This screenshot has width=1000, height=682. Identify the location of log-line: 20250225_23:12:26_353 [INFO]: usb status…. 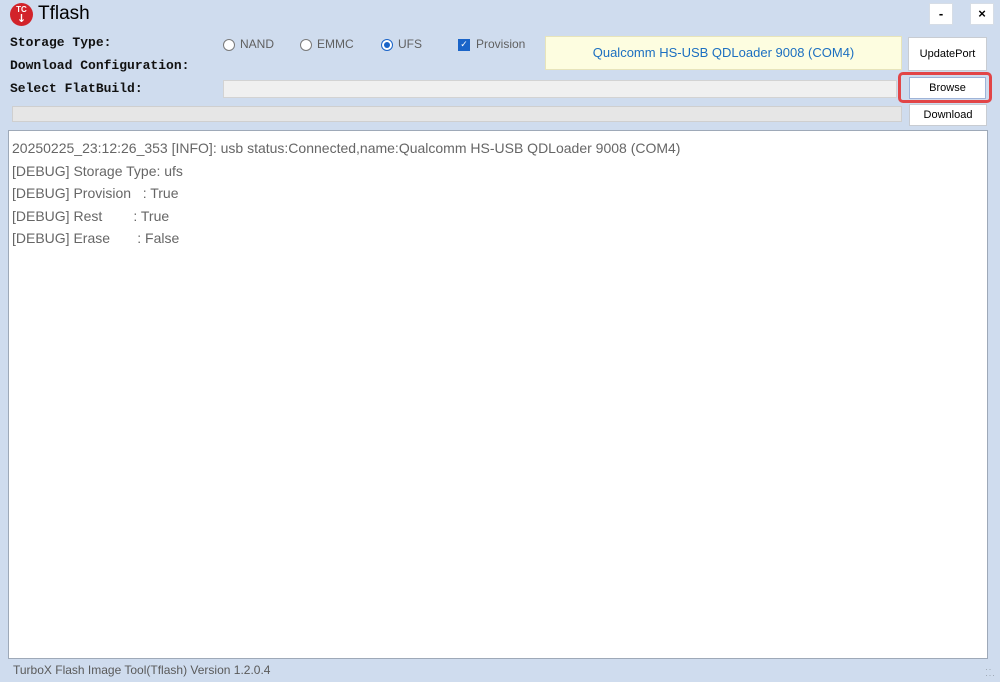
(346, 148).